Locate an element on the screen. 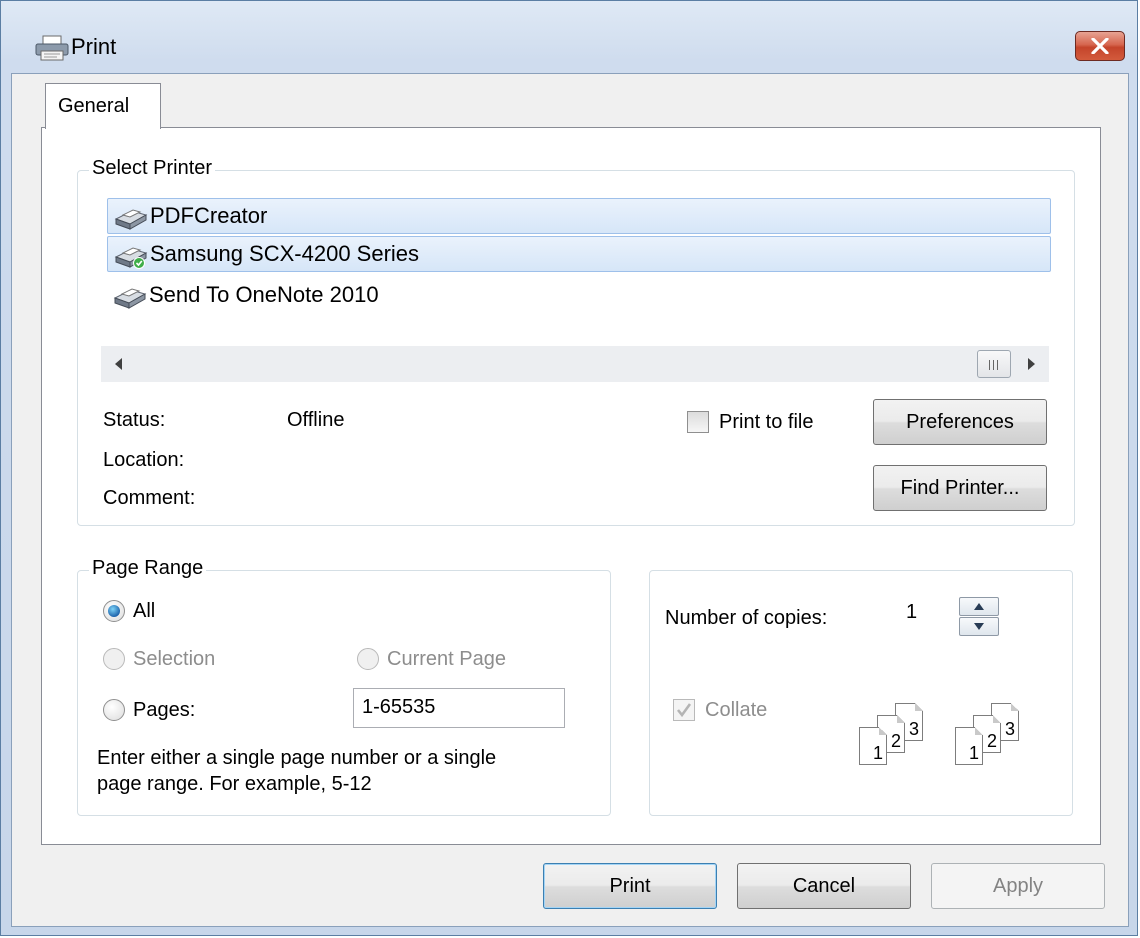  printer-item-samsung: Samsung SCX-4200 Series is located at coordinates (579, 254).